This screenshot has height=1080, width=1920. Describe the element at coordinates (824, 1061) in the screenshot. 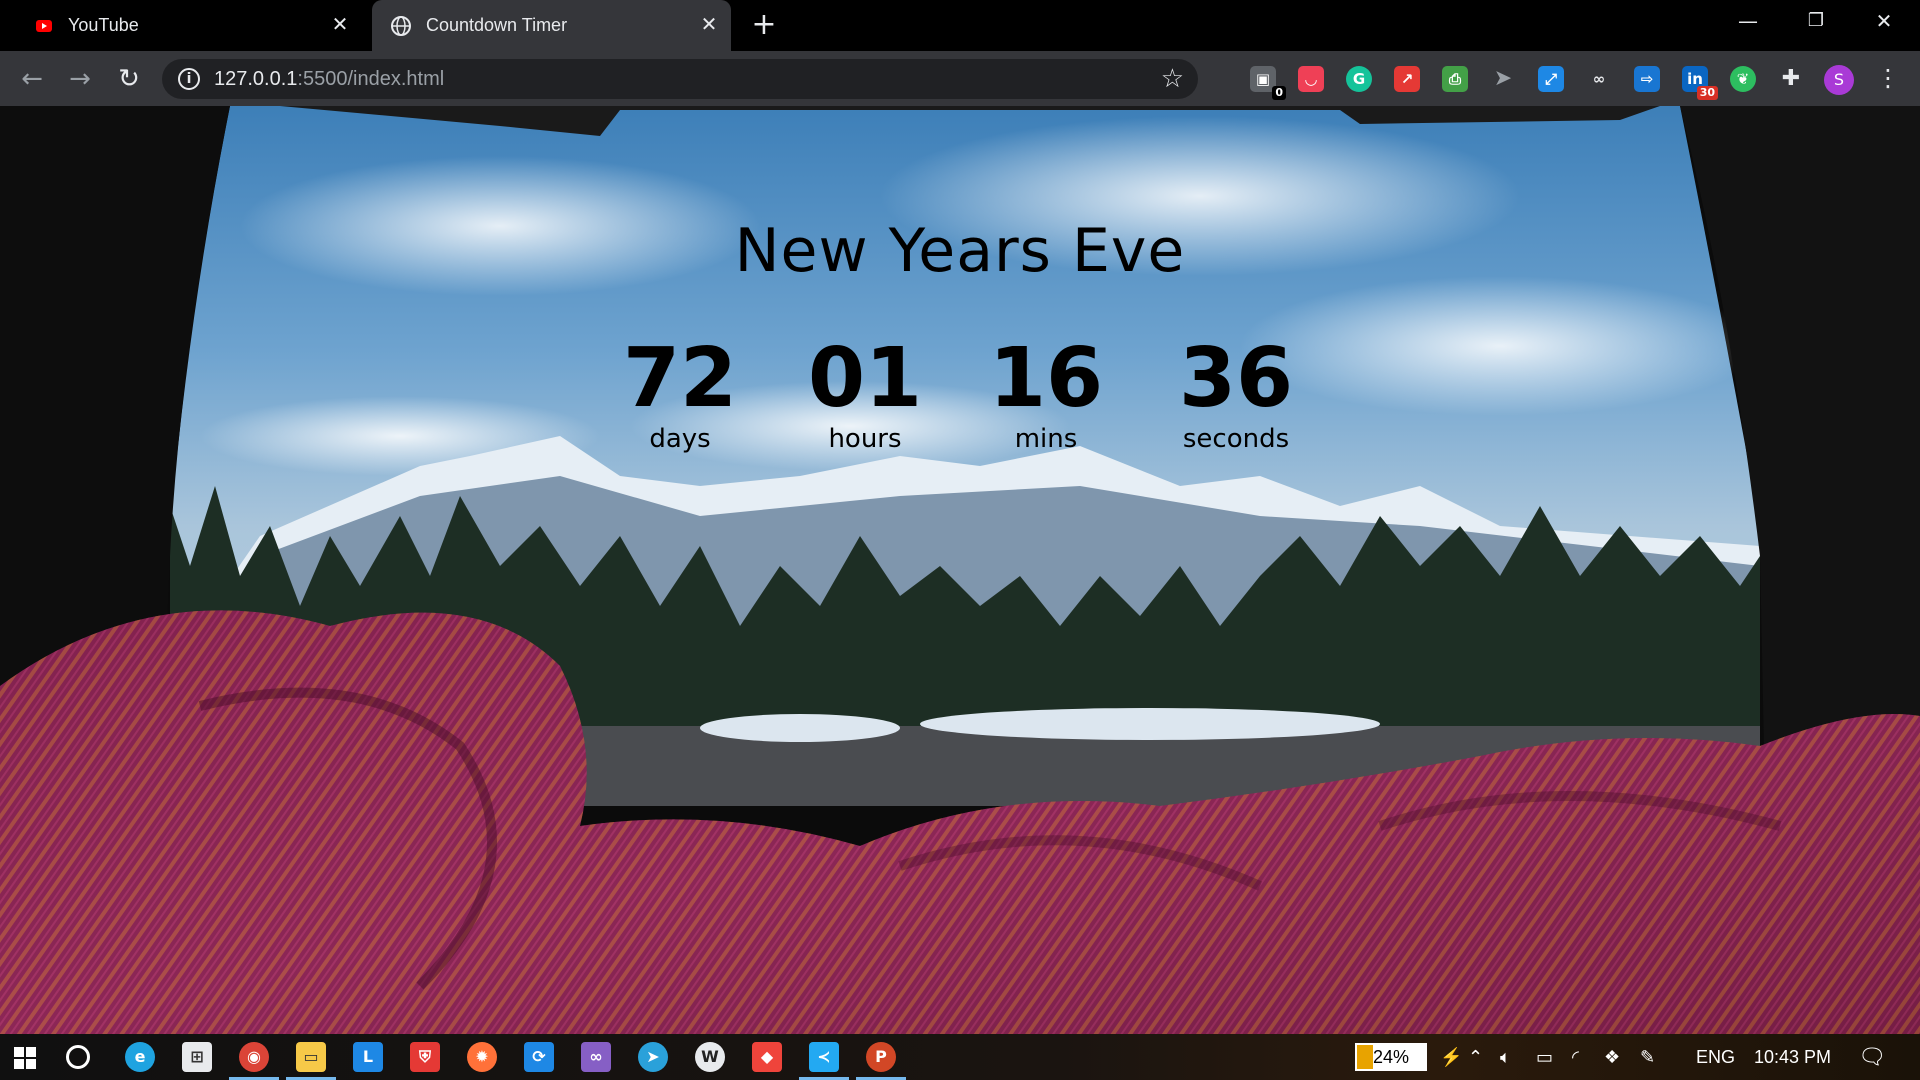

I see `vscode-icon: ≺` at that location.